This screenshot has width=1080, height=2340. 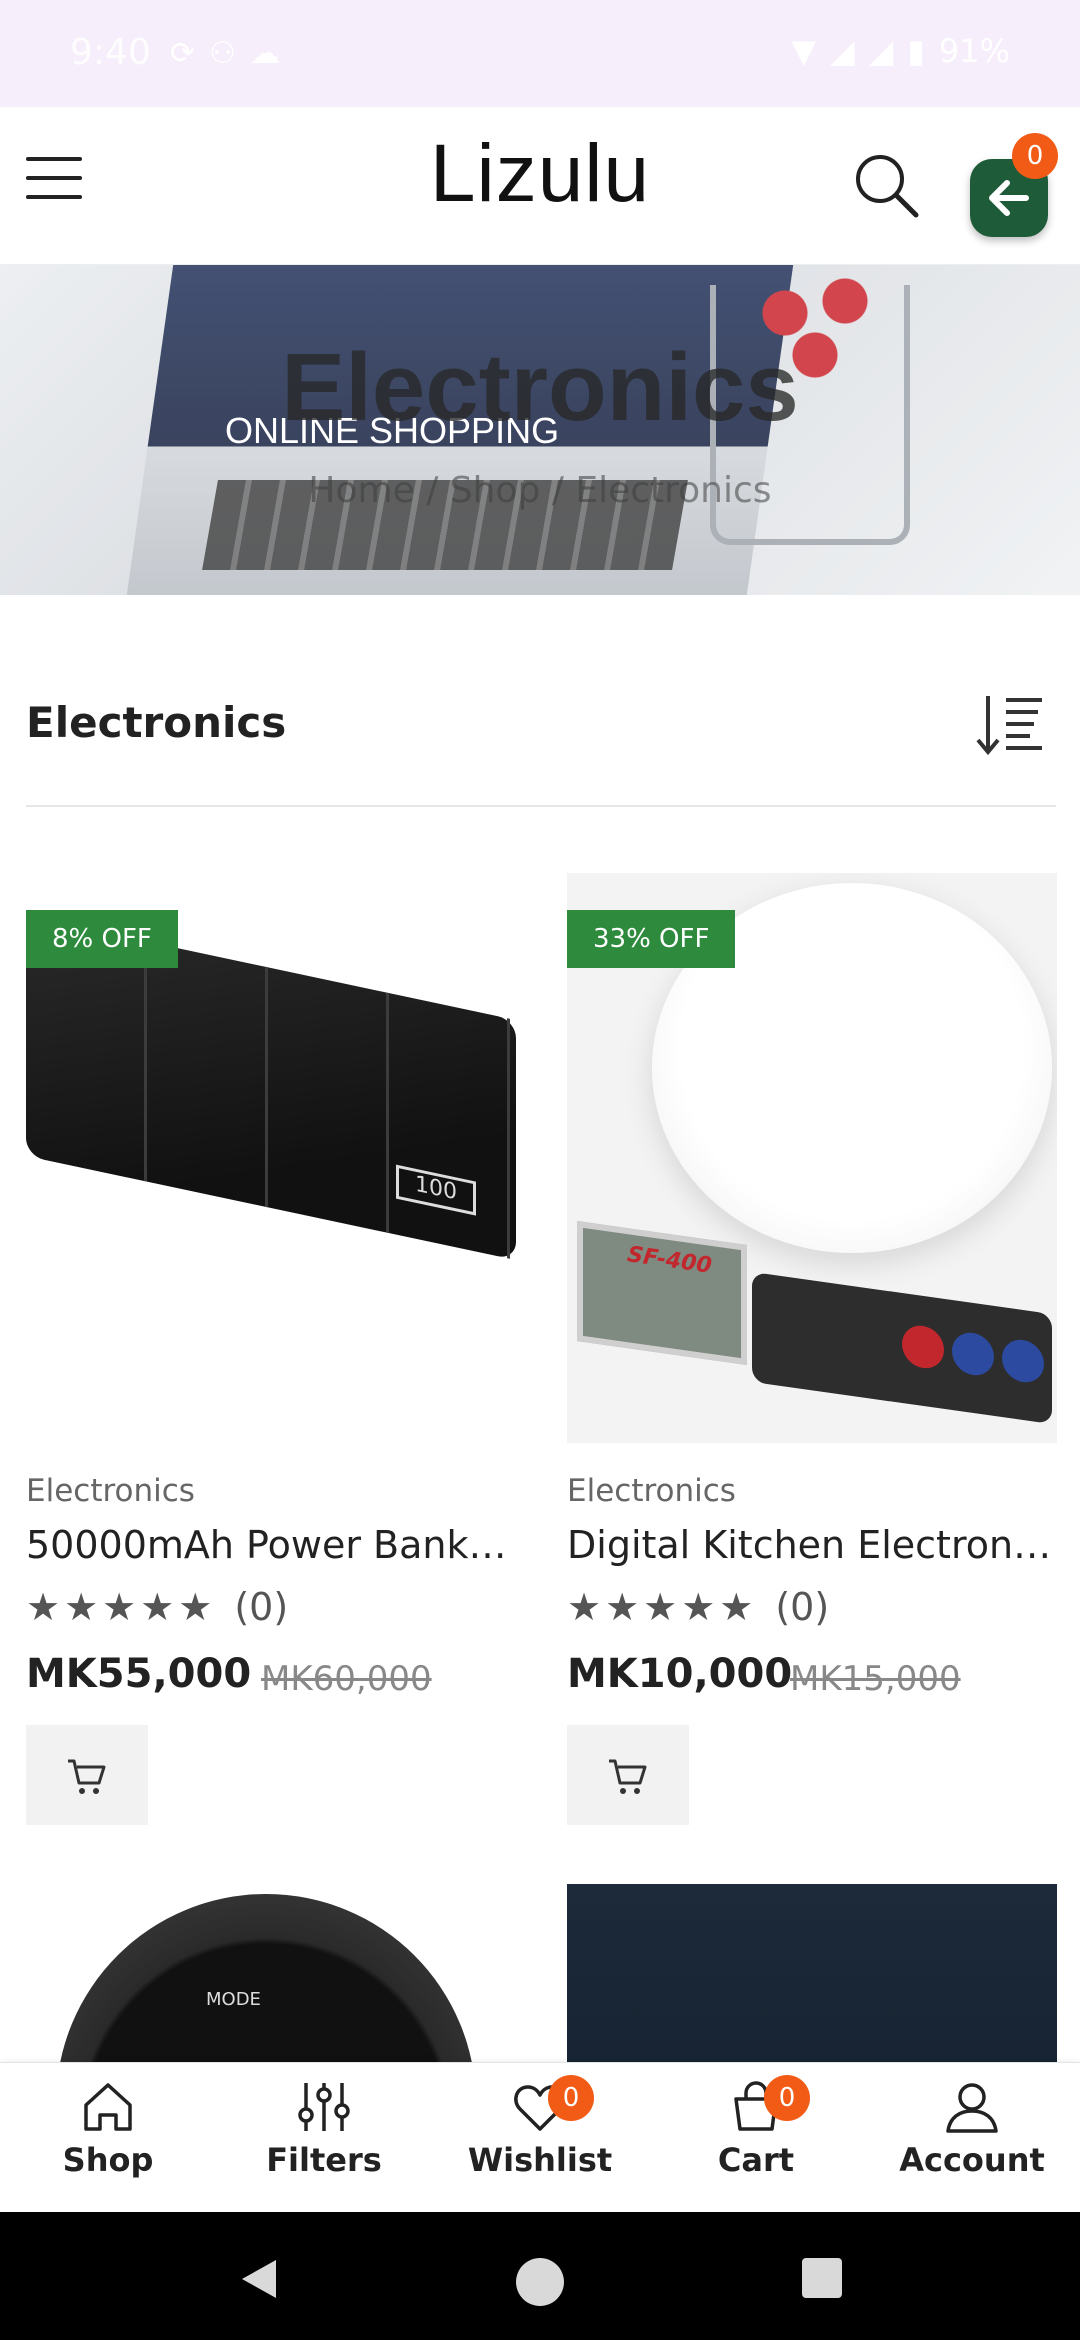 I want to click on search-icon, so click(x=886, y=185).